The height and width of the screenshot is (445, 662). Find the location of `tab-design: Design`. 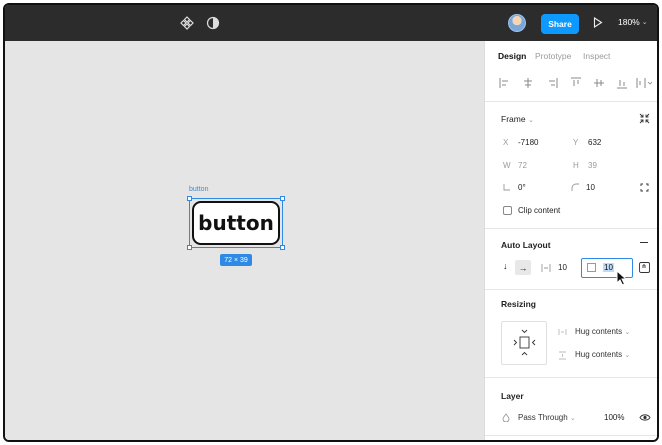

tab-design: Design is located at coordinates (512, 56).